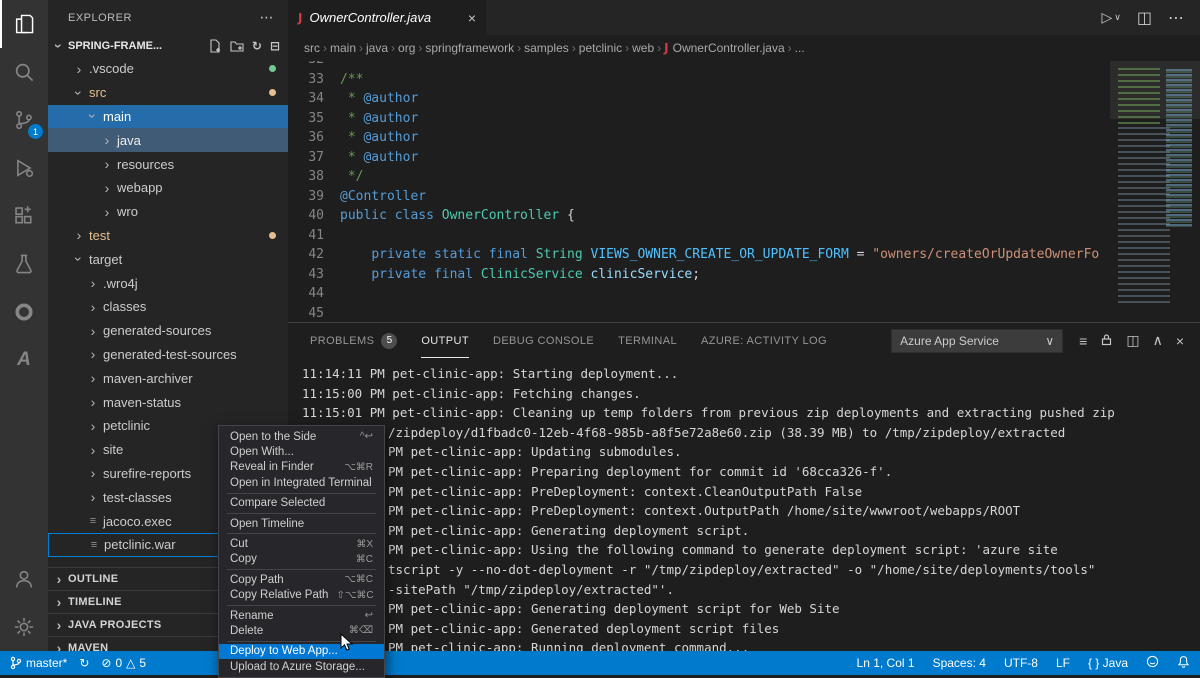 This screenshot has width=1200, height=678. I want to click on git-branch-status: master*, so click(38, 663).